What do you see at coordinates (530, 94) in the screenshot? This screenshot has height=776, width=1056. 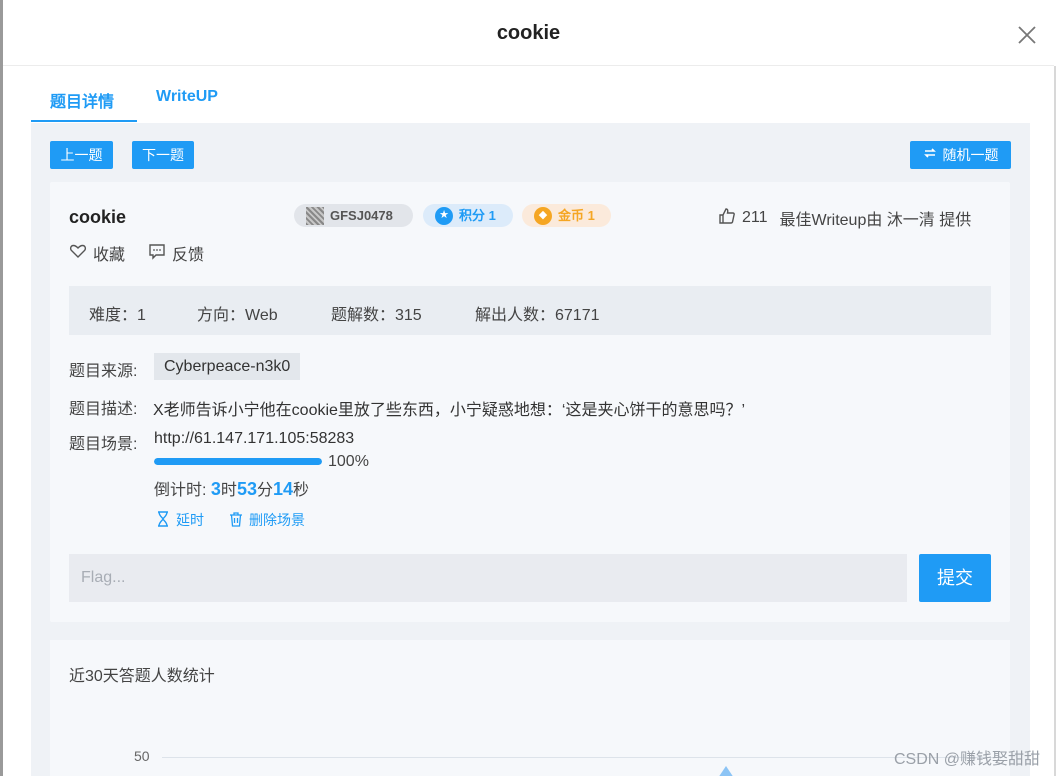 I see `tab-bar: 题目详情 WriteUP` at bounding box center [530, 94].